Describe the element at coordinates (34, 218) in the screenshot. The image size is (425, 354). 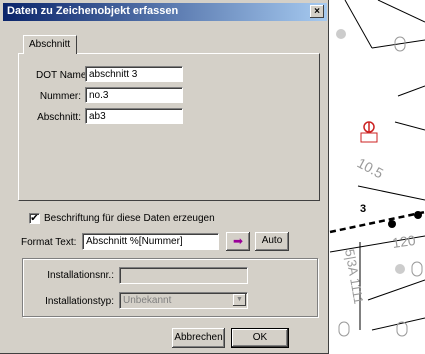
I see `beschriftung-checkbox: ✔` at that location.